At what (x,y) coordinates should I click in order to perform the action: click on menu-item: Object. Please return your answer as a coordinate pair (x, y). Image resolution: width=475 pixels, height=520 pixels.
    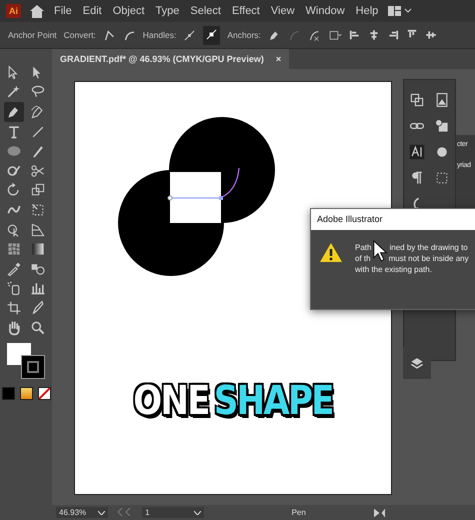
    Looking at the image, I should click on (129, 11).